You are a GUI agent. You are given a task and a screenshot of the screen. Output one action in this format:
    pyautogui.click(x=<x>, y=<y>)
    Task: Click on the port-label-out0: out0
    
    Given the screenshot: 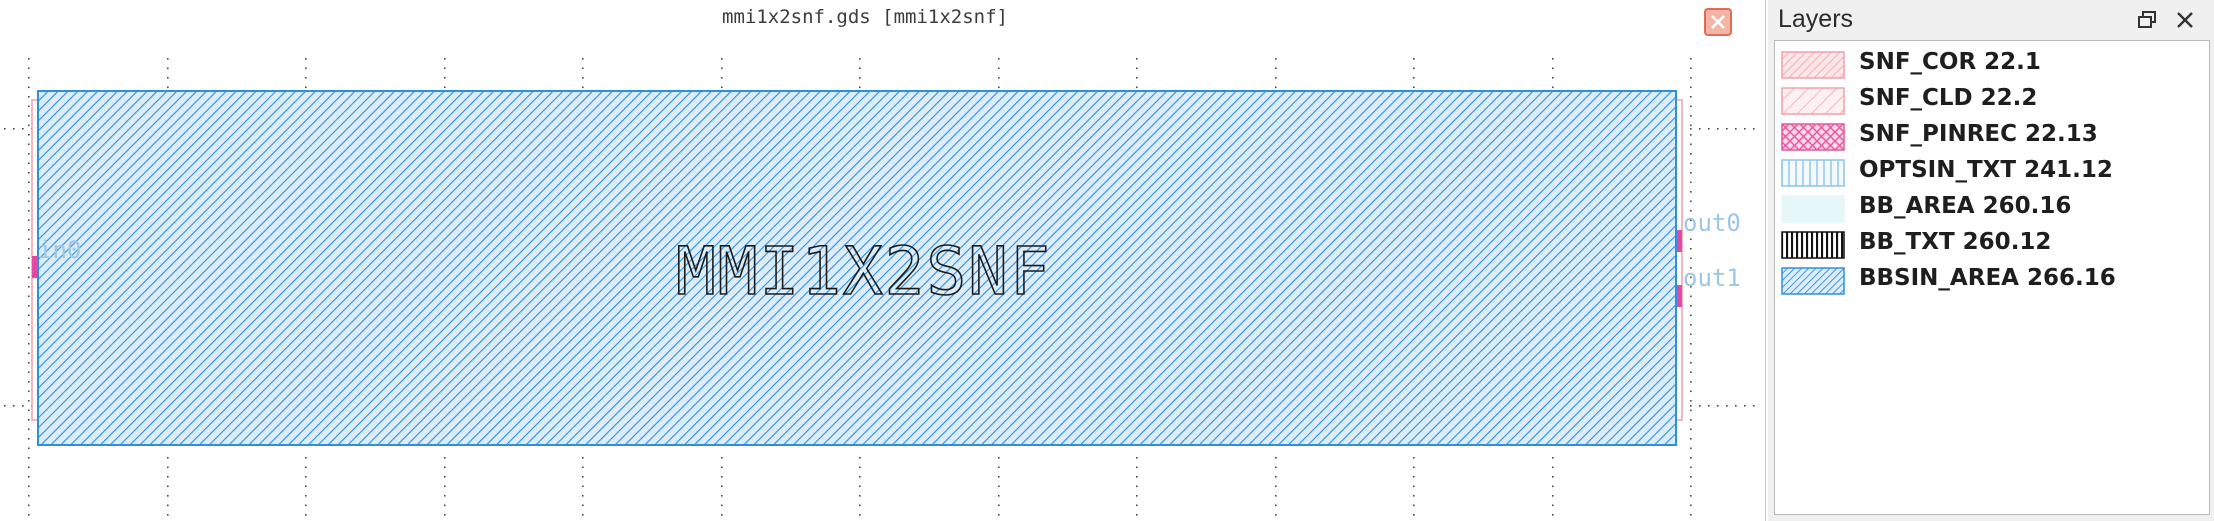 What is the action you would take?
    pyautogui.click(x=1712, y=223)
    